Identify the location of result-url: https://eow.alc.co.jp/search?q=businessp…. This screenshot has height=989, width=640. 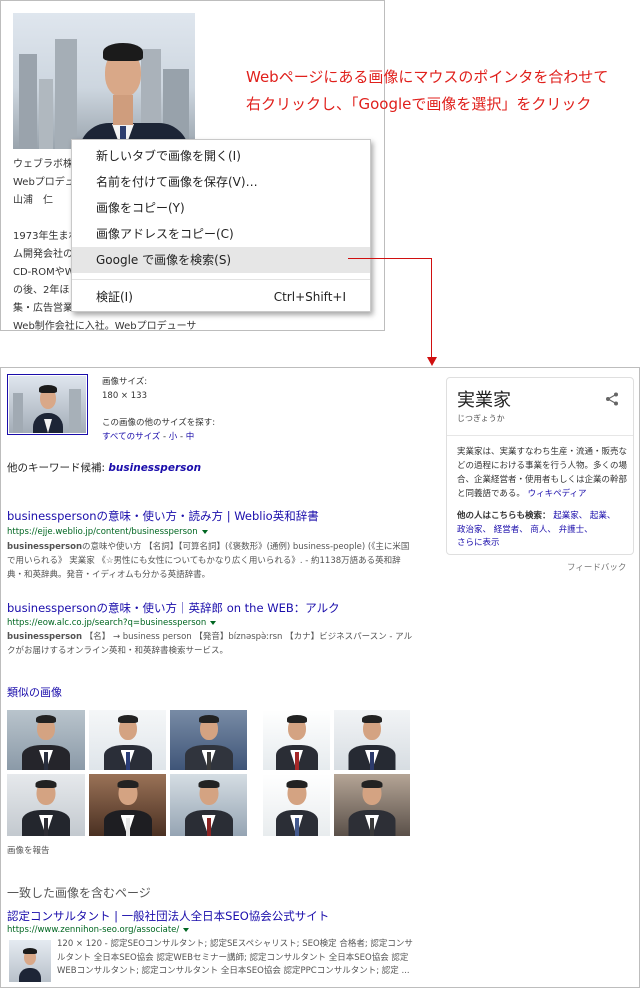
(112, 623).